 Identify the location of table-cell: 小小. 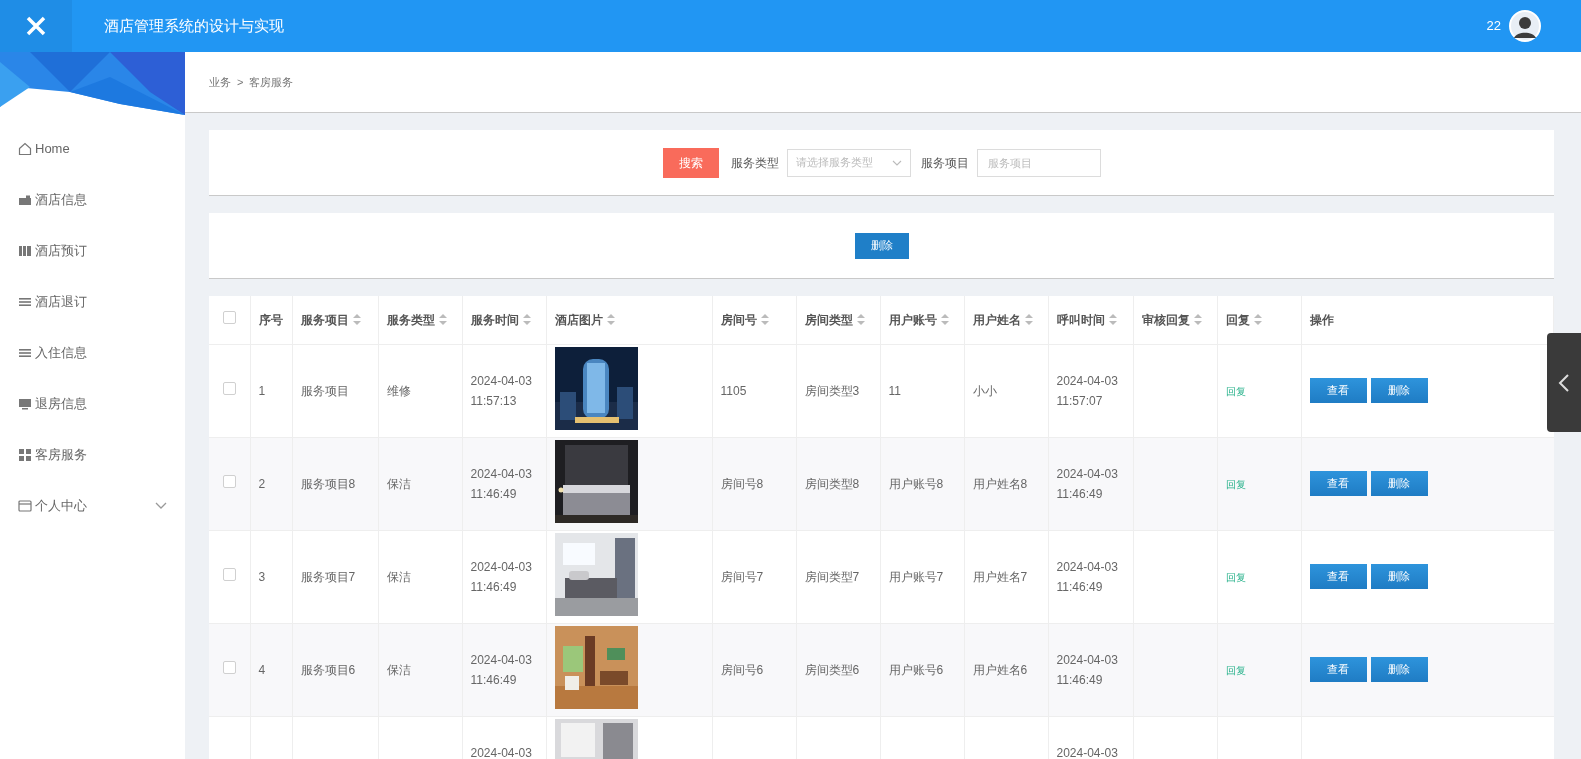
(984, 390).